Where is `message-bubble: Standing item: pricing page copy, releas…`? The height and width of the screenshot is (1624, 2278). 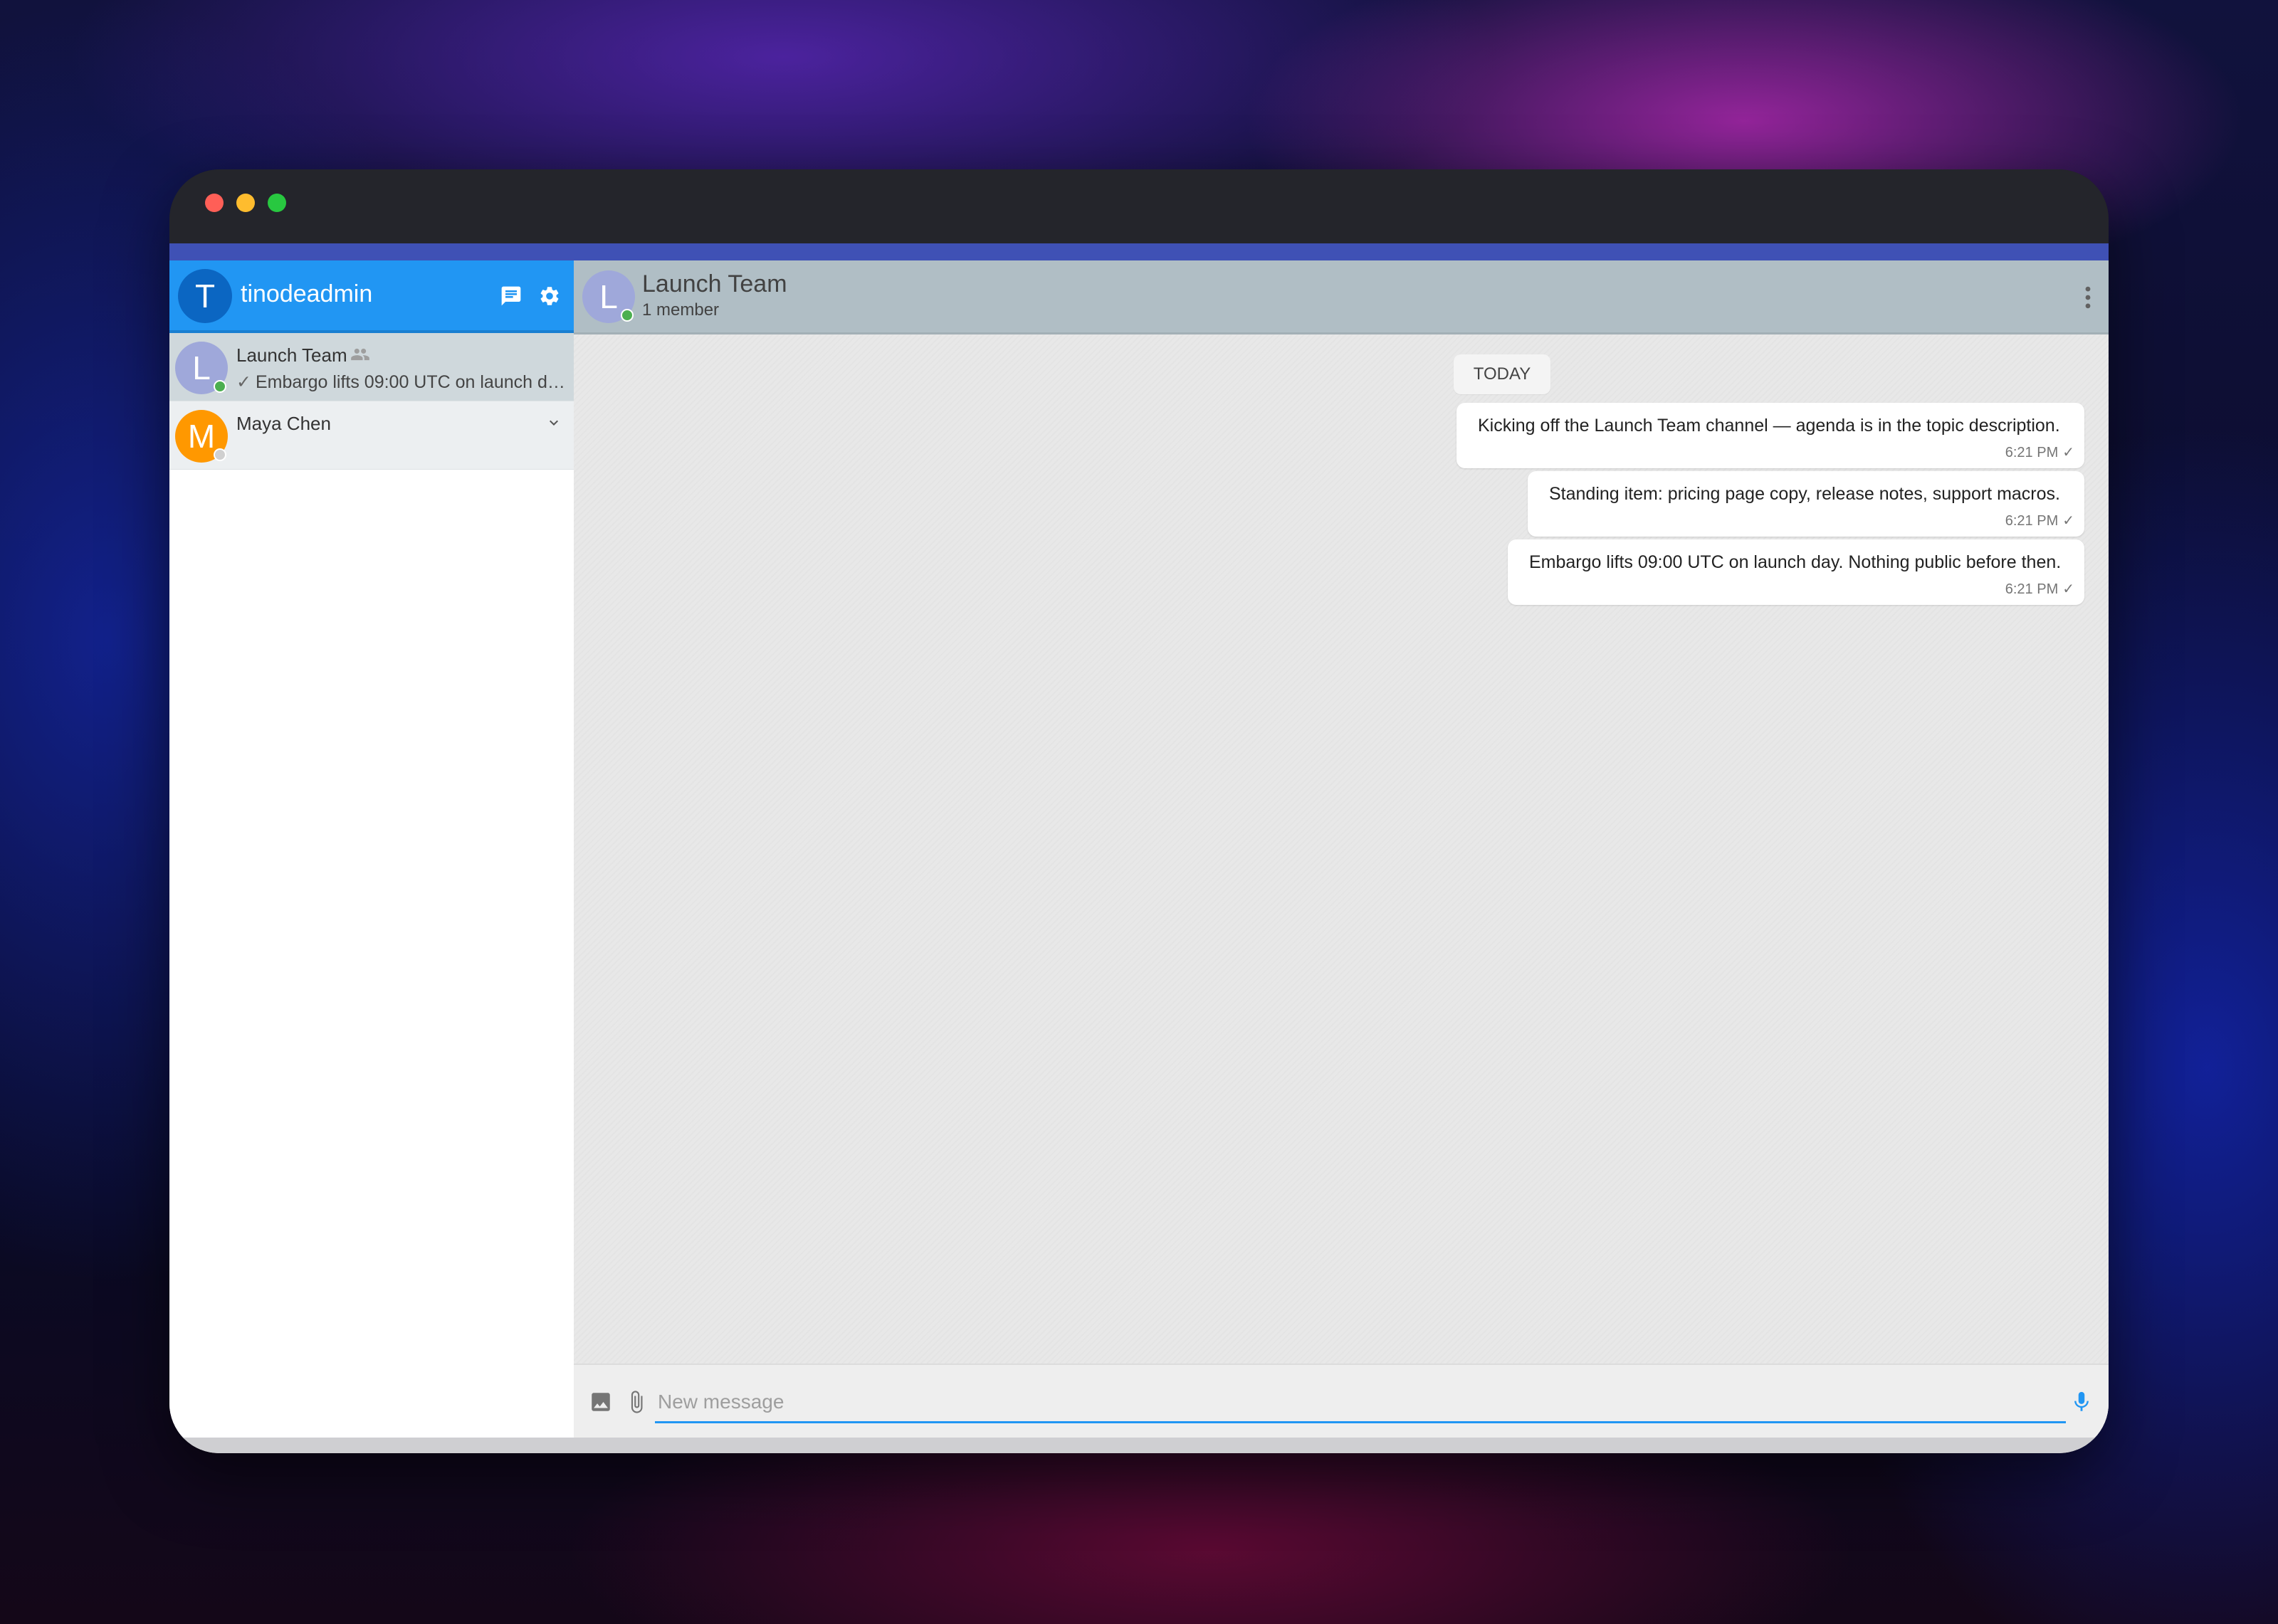 message-bubble: Standing item: pricing page copy, releas… is located at coordinates (1806, 504).